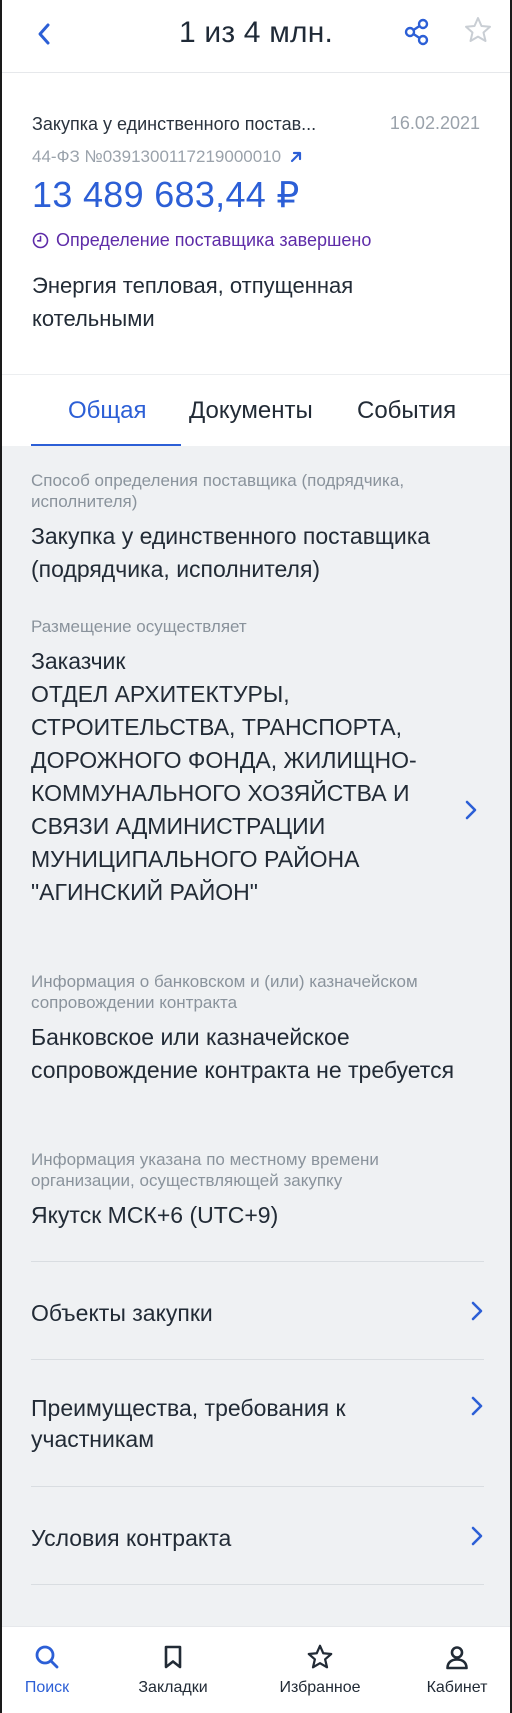 The width and height of the screenshot is (512, 1713). What do you see at coordinates (157, 156) in the screenshot?
I see `registry-number: 44-ФЗ №0391300117219000010` at bounding box center [157, 156].